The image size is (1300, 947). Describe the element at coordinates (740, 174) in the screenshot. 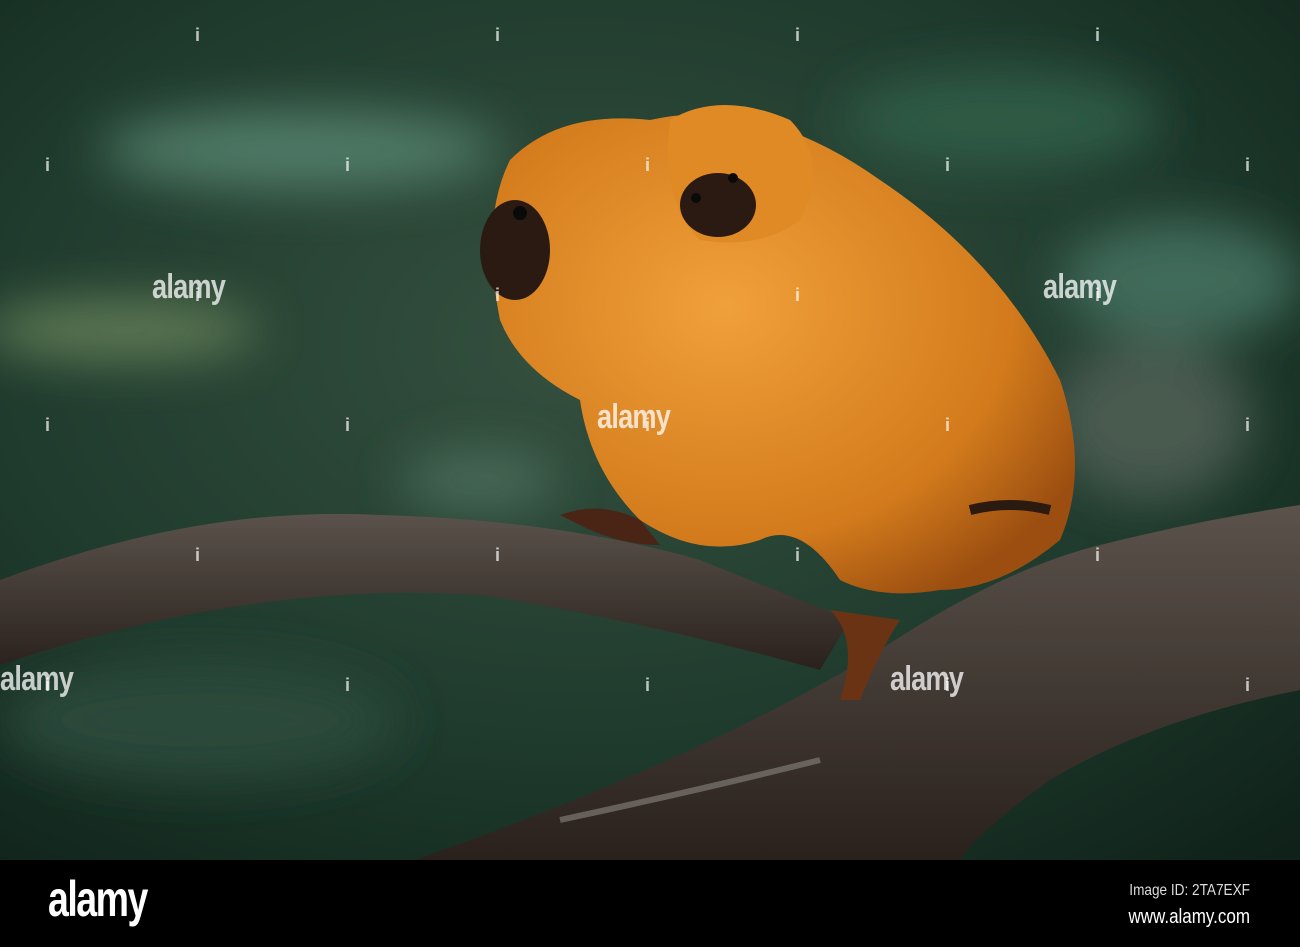

I see `baby-tamarin` at that location.